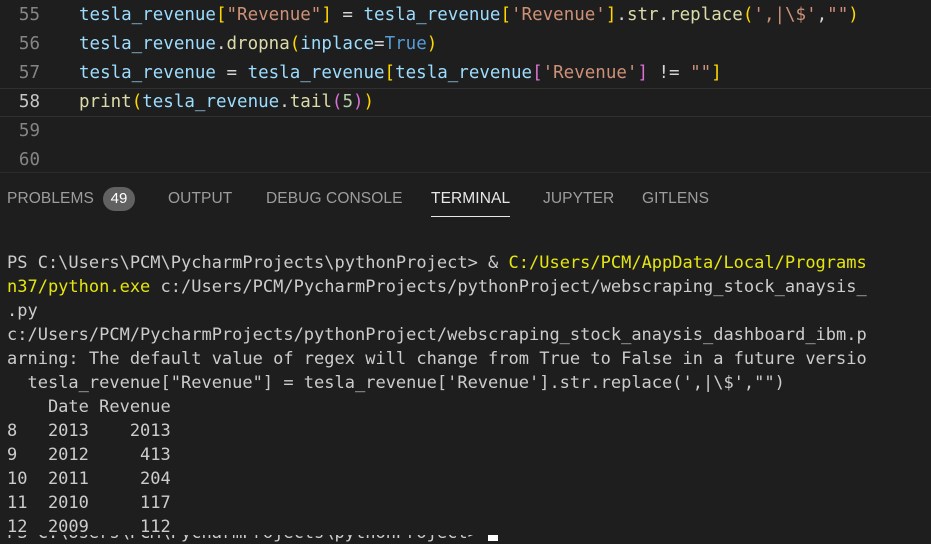  Describe the element at coordinates (675, 199) in the screenshot. I see `tab-gitlens: GITLENS` at that location.